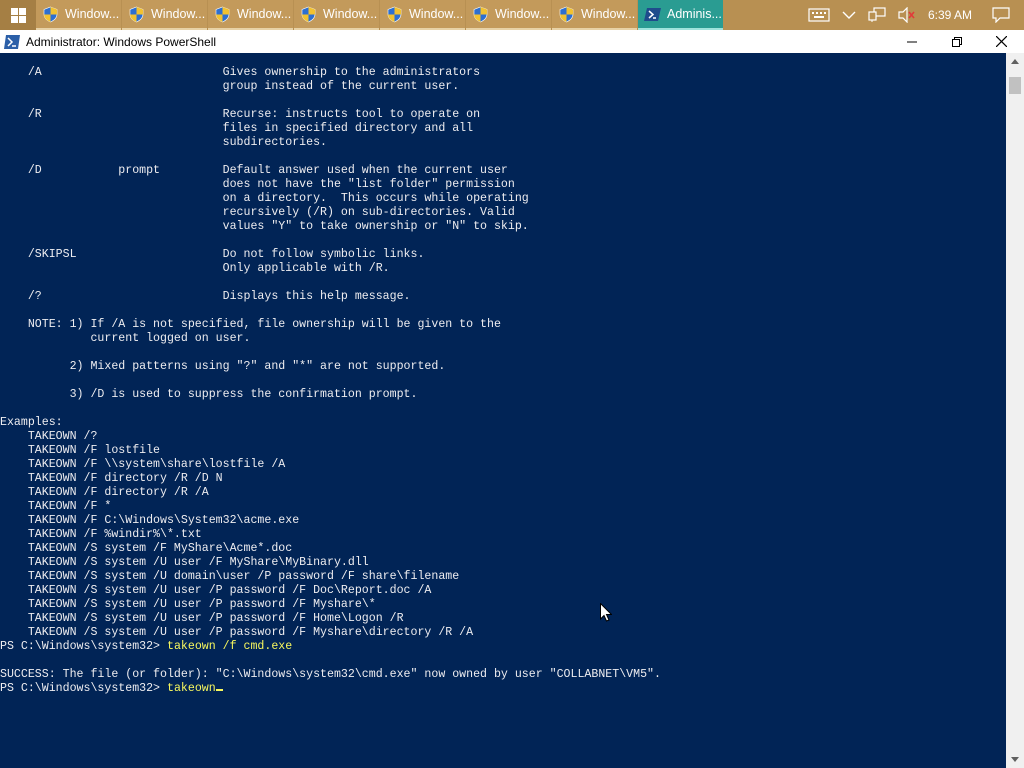  I want to click on typed-command: takeown /f cmd.exe, so click(229, 646).